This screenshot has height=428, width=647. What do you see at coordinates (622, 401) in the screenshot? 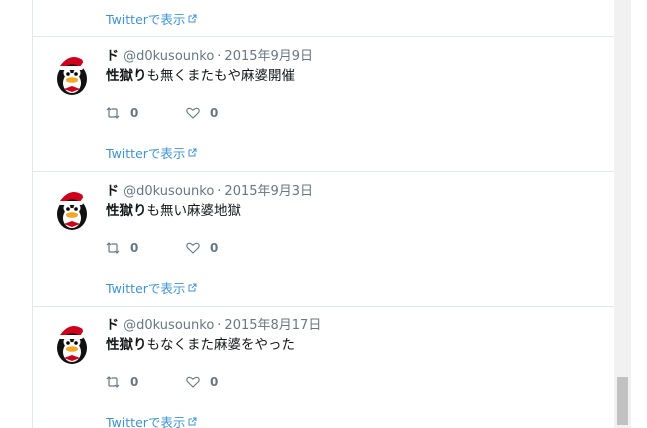
I see `scrollbar-thumb` at bounding box center [622, 401].